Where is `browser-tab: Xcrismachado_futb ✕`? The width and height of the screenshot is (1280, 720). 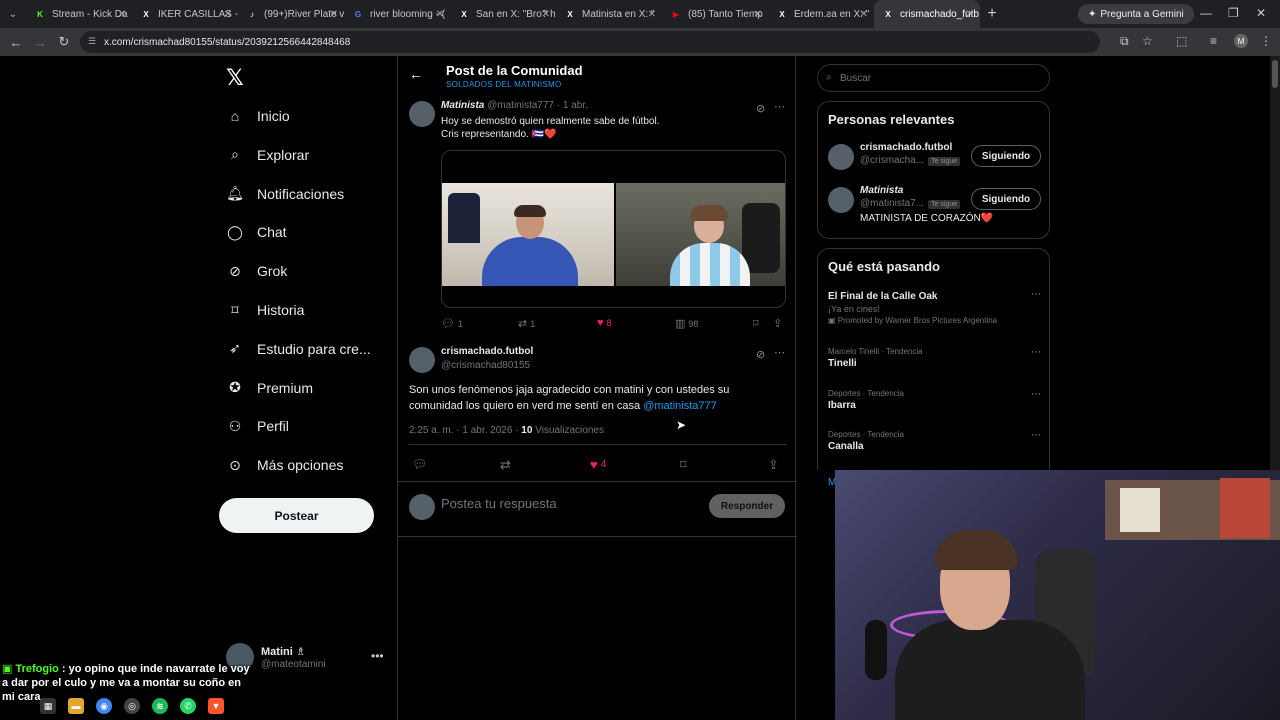 browser-tab: Xcrismachado_futb ✕ is located at coordinates (927, 14).